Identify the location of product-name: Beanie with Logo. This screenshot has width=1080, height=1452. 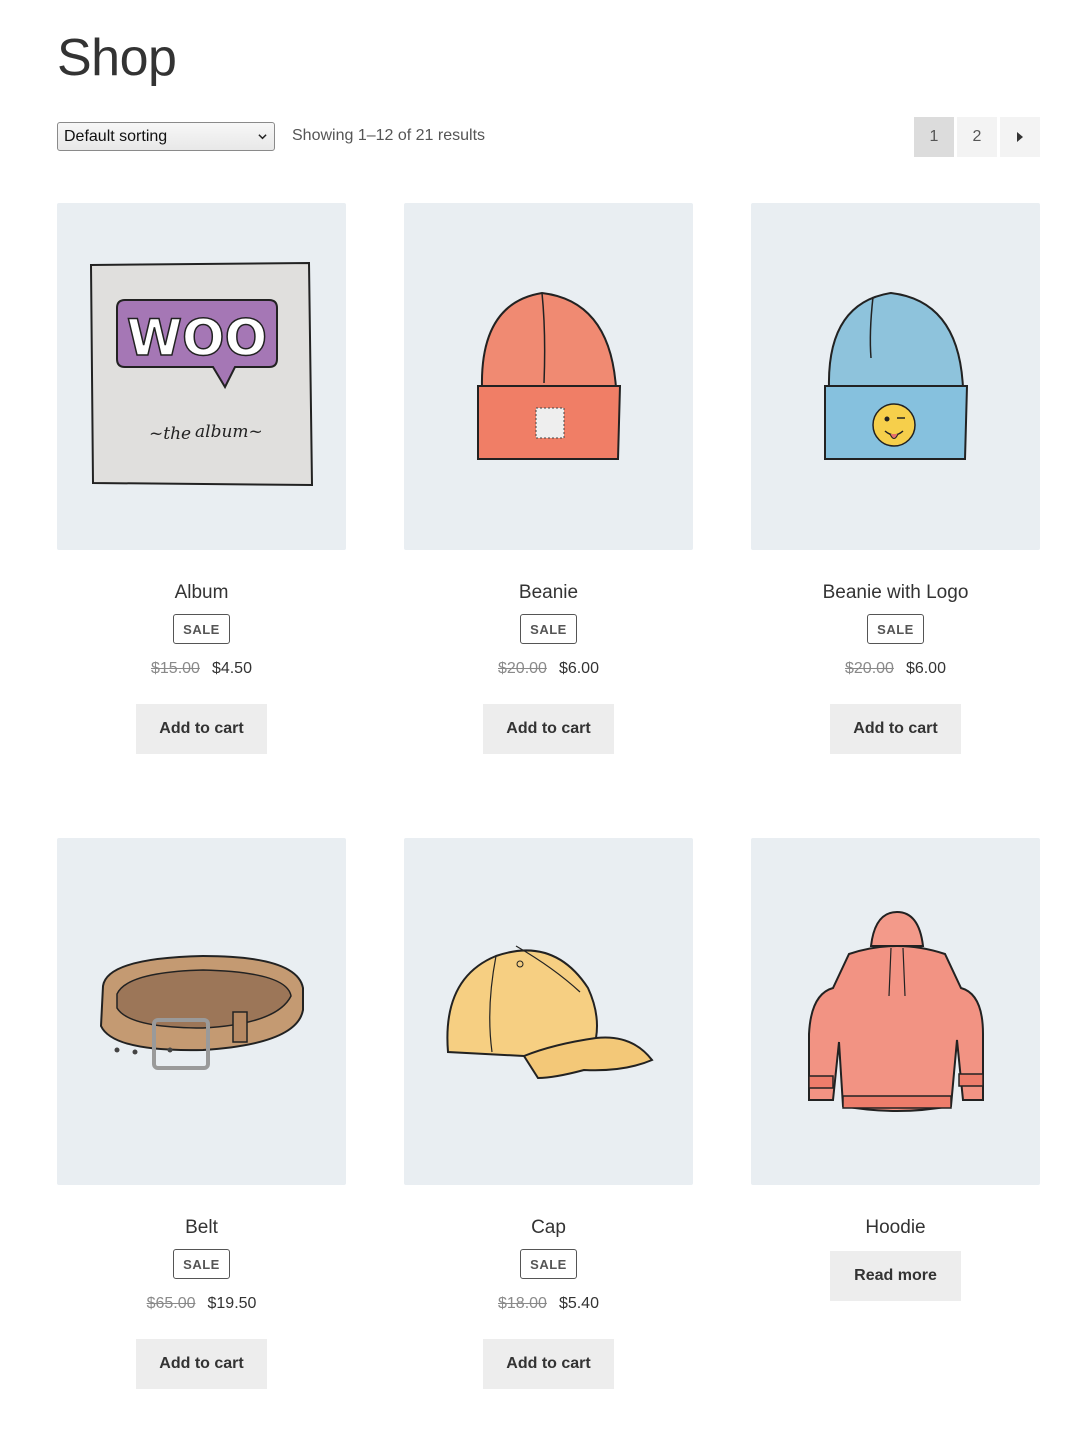
(895, 593).